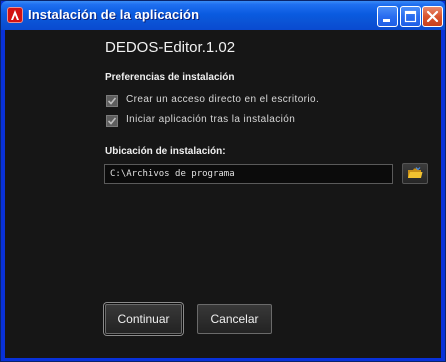 This screenshot has height=362, width=446. What do you see at coordinates (415, 173) in the screenshot?
I see `browse-button` at bounding box center [415, 173].